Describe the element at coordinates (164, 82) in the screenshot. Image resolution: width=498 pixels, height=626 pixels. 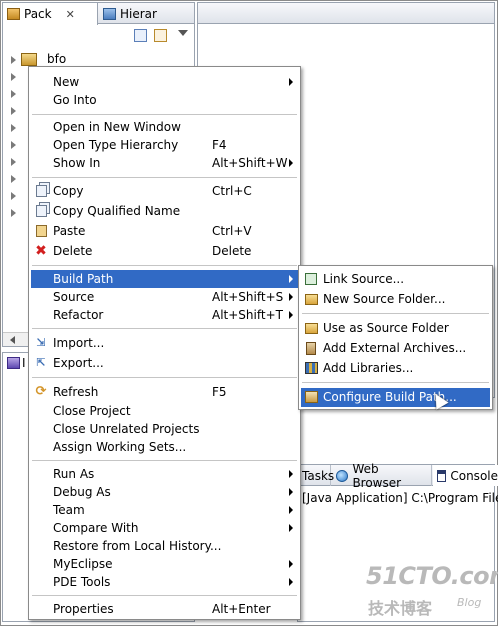
I see `menu-item-new: New` at that location.